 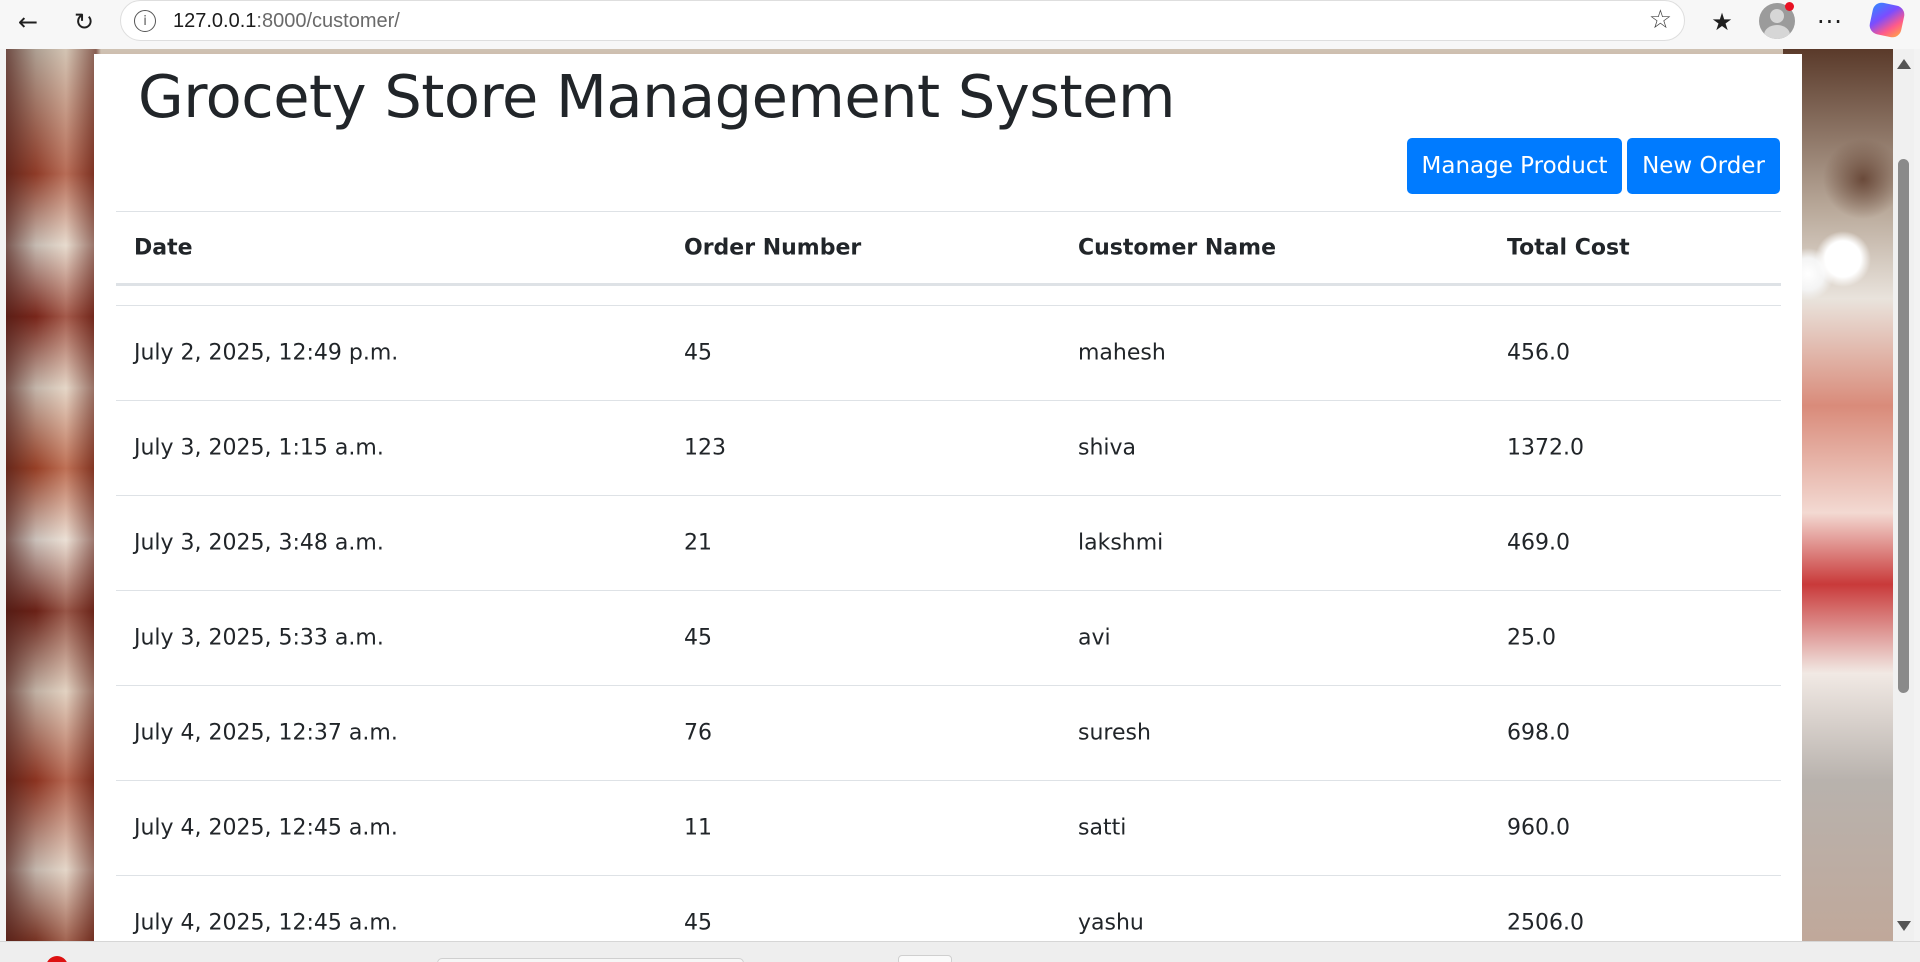 I want to click on table-row: July 3, 2025, 3:48 a.m. 21 lakshmi 469.0, so click(x=948, y=543).